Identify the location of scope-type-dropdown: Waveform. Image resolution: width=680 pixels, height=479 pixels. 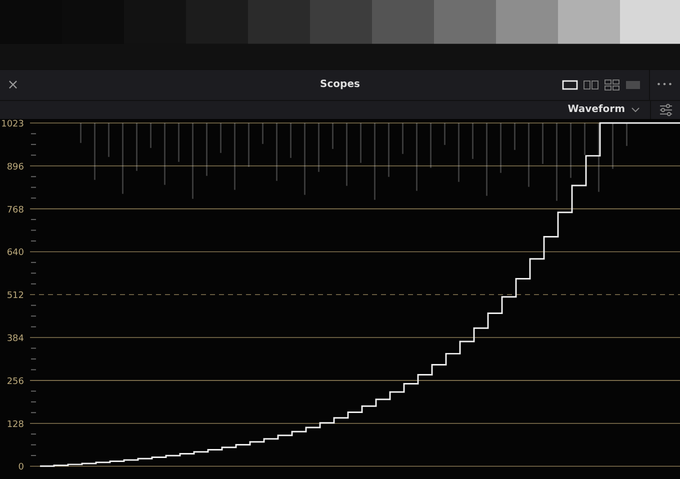
(609, 110).